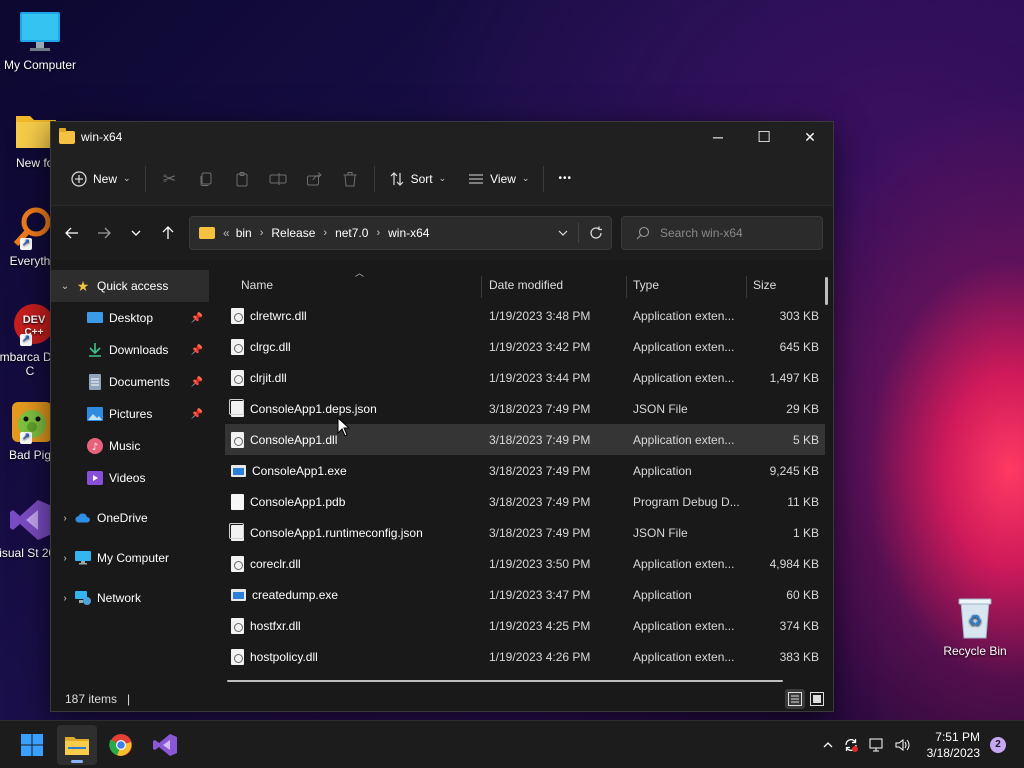 This screenshot has width=1024, height=768. What do you see at coordinates (544, 178) in the screenshot?
I see `divider` at bounding box center [544, 178].